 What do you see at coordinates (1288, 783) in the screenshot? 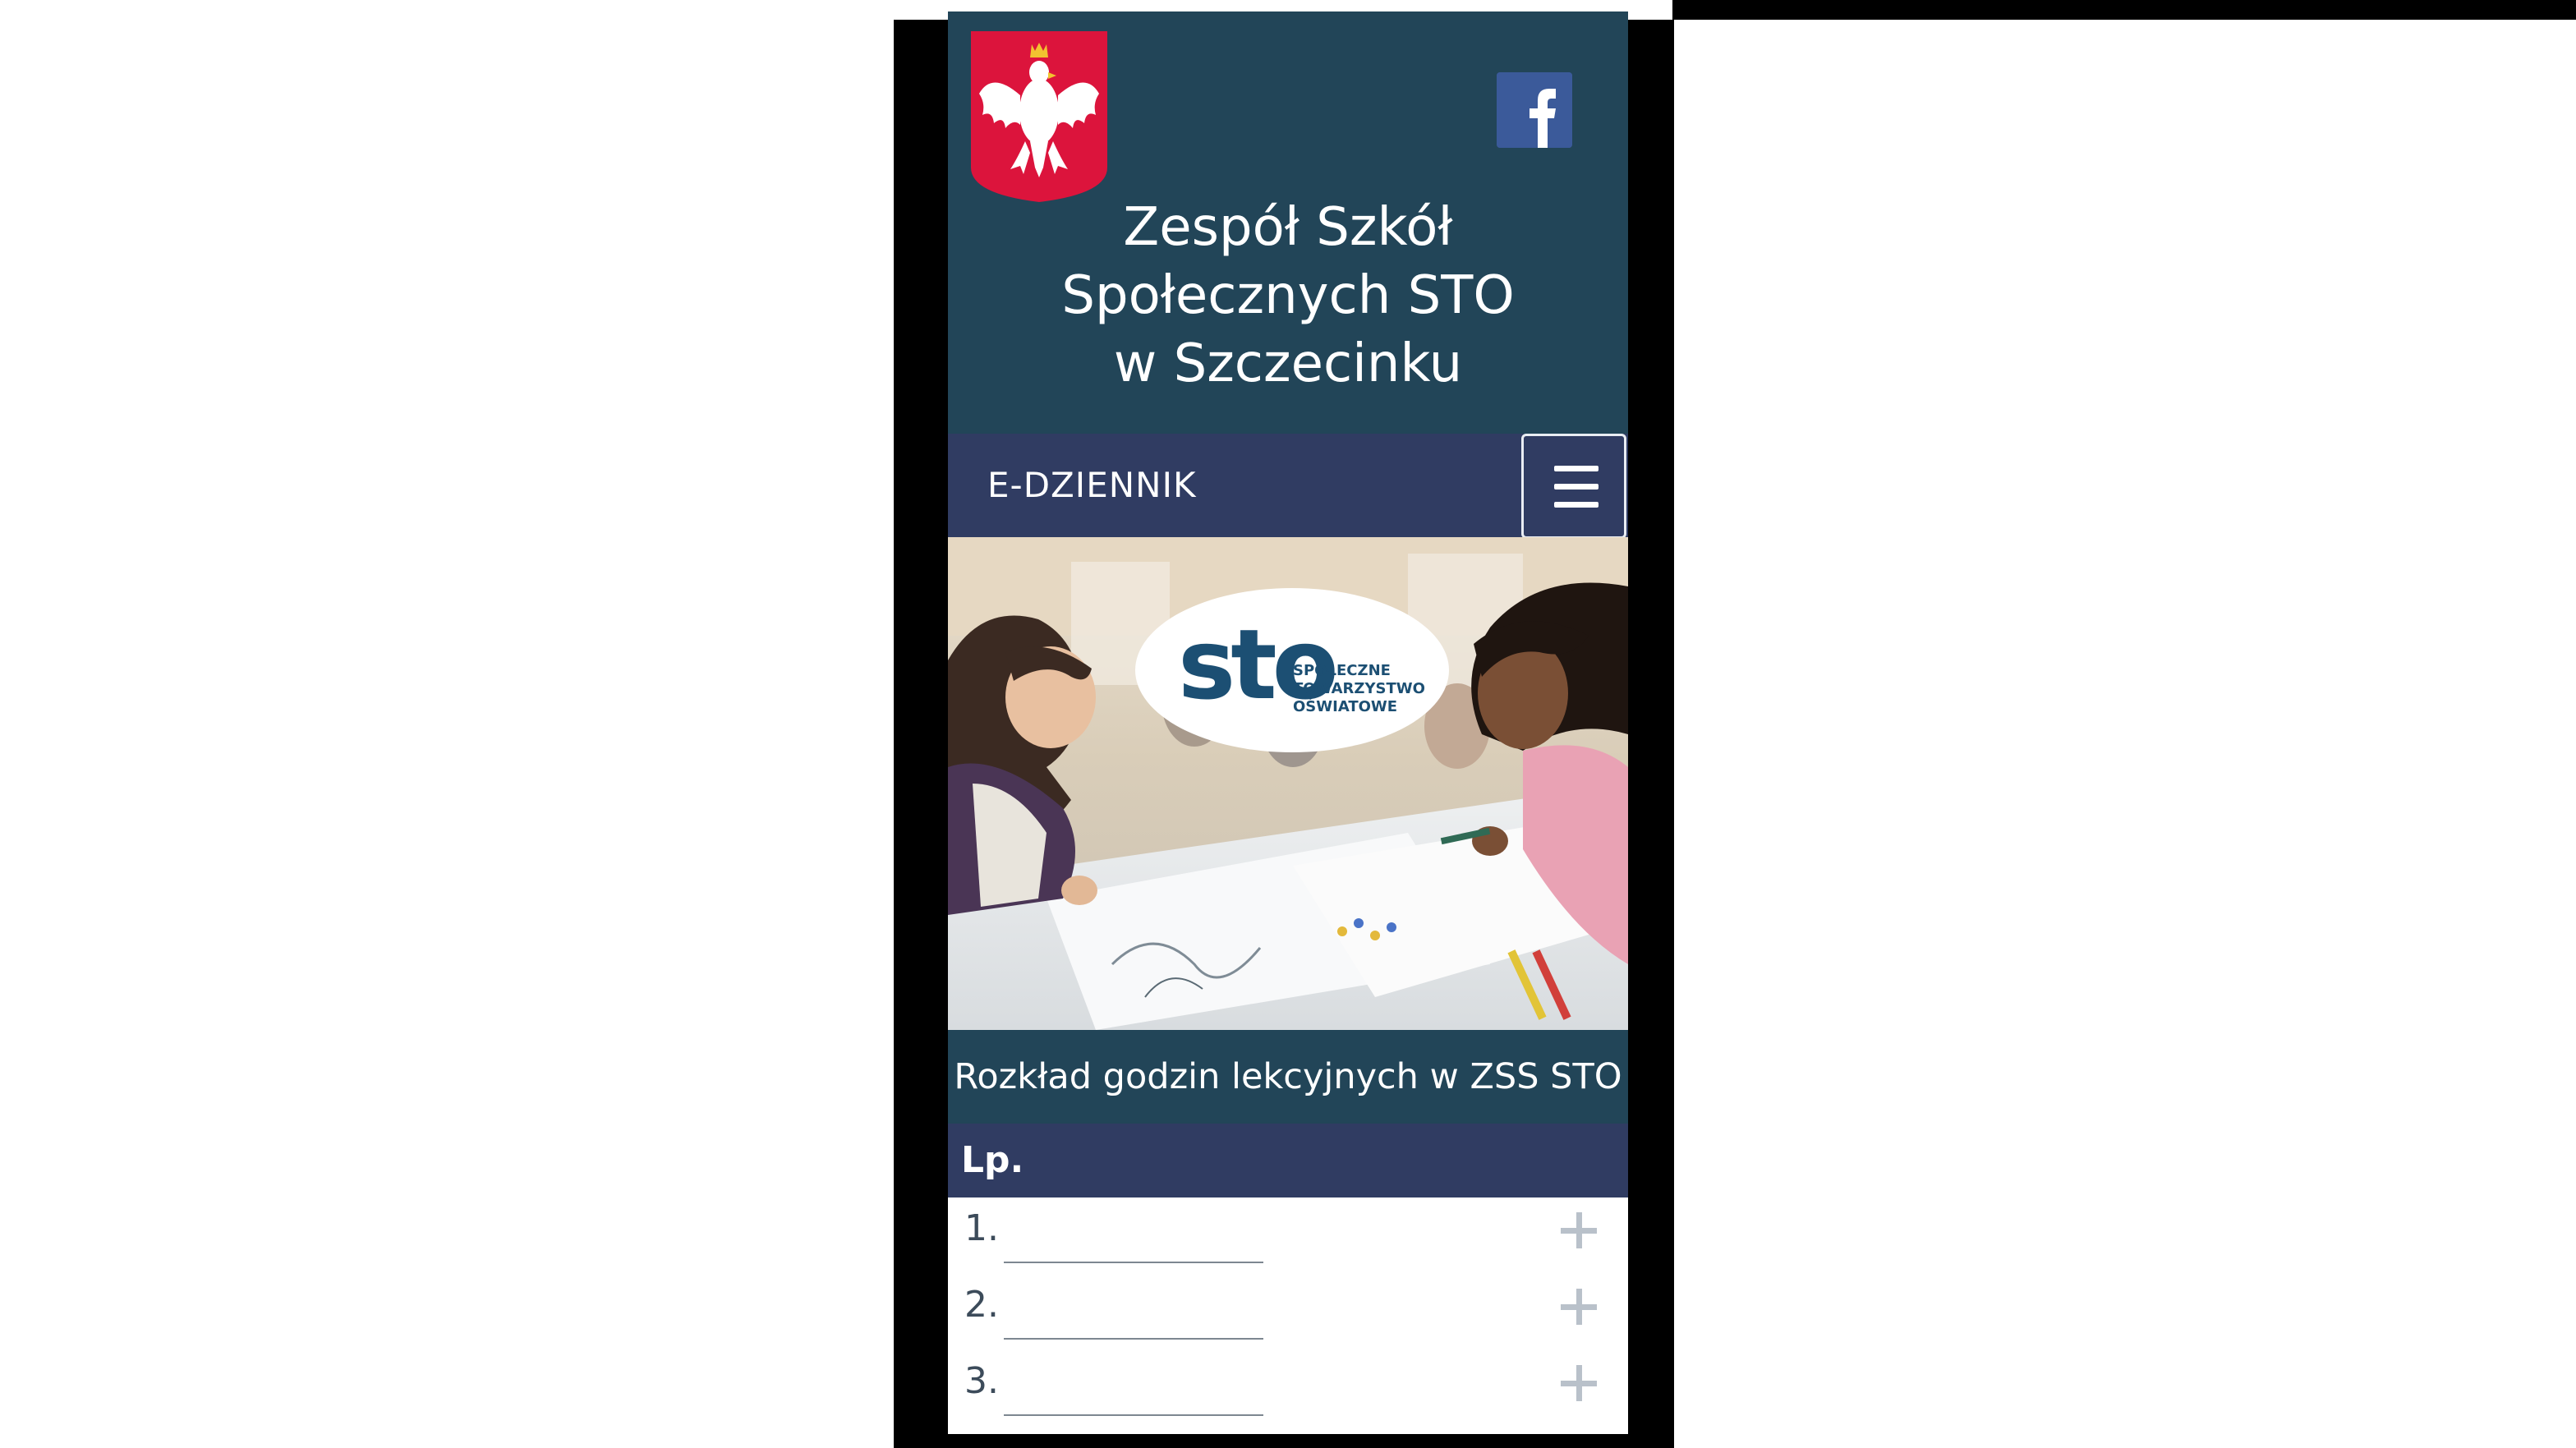
I see `hero-banner: sto SPOŁECZNE TOWARZYSTWO OŚWIATOWE` at bounding box center [1288, 783].